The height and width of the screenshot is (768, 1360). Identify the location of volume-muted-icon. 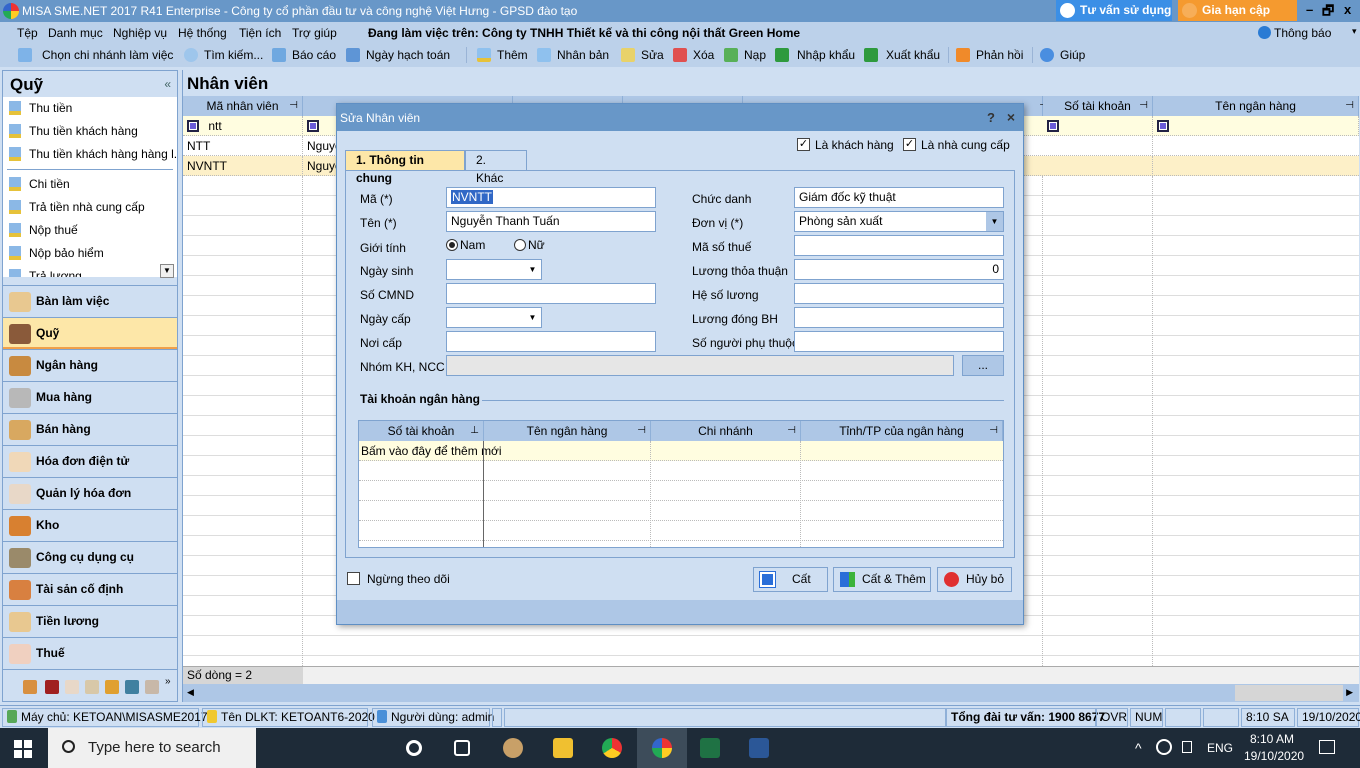
(1187, 747).